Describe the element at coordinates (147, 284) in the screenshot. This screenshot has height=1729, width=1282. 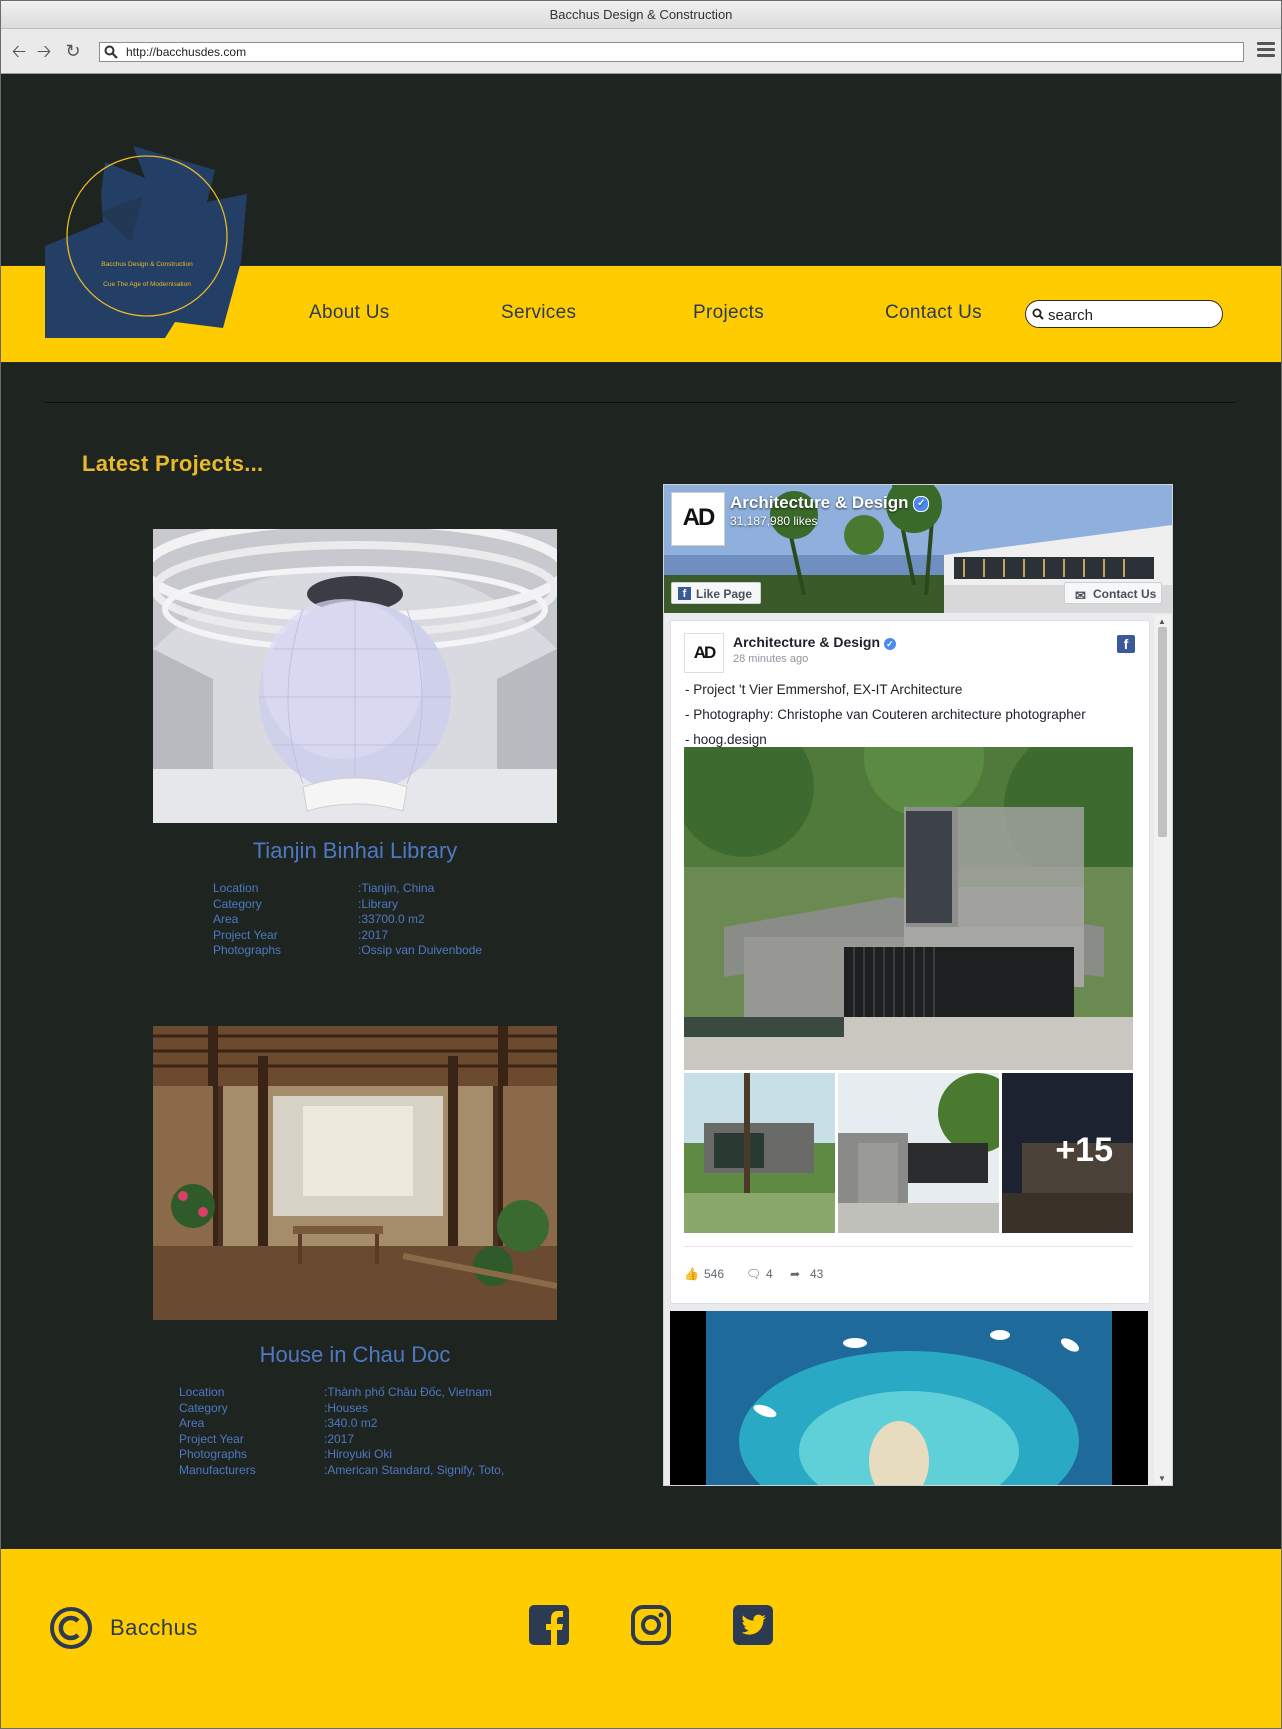
I see `logo-tagline: Cue The Age of Modernisation` at that location.